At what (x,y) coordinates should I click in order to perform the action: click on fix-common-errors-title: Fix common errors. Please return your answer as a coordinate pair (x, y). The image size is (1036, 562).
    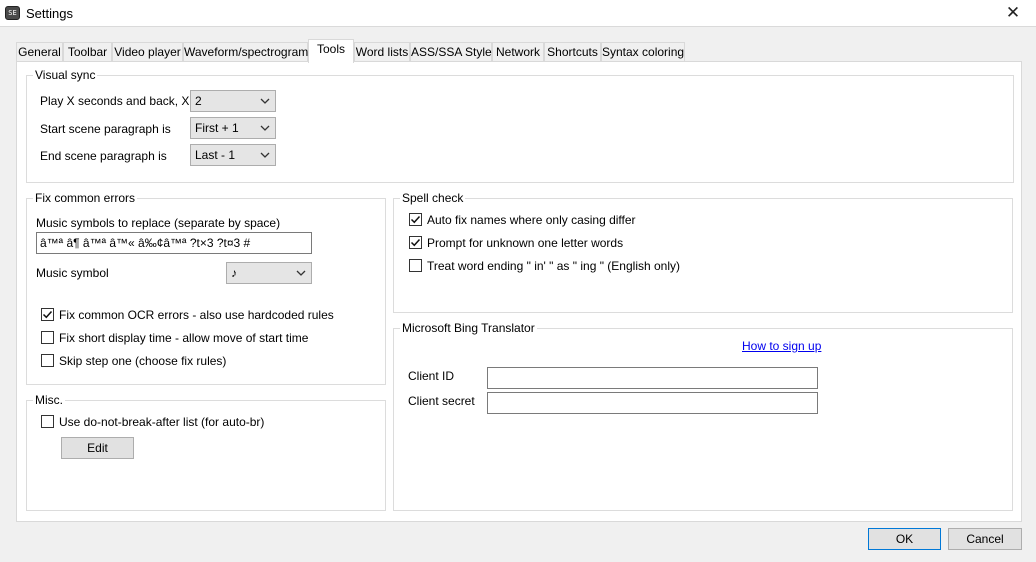
    Looking at the image, I should click on (85, 198).